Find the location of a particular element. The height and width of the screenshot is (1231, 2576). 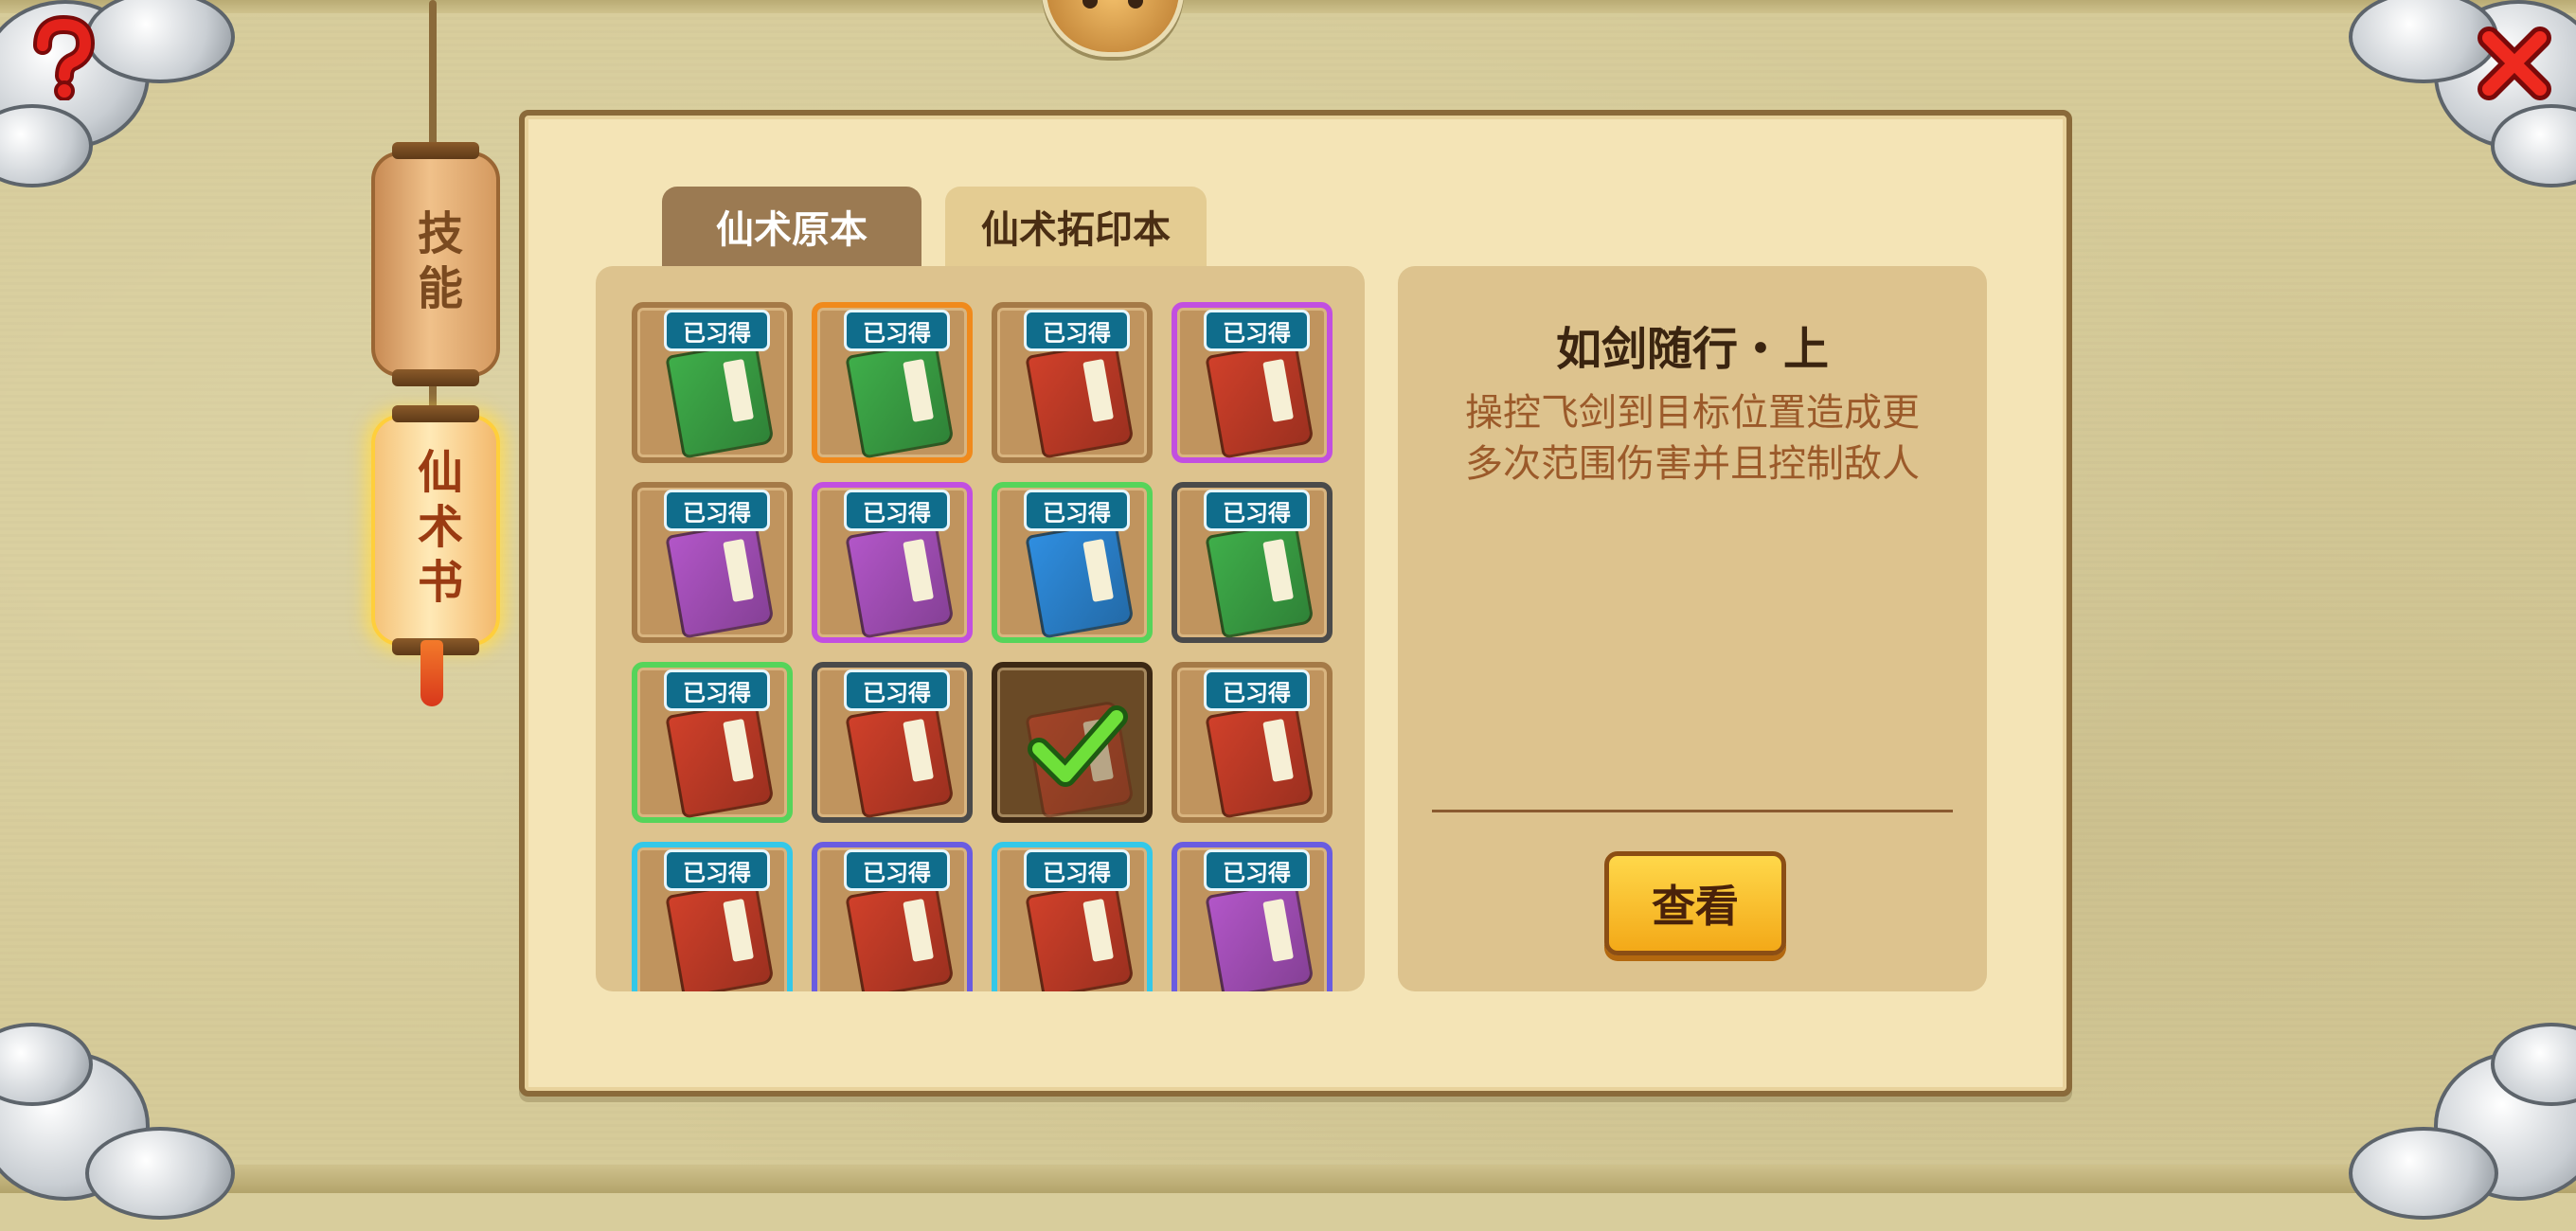

side-tab-skills: 技能 is located at coordinates (435, 264).